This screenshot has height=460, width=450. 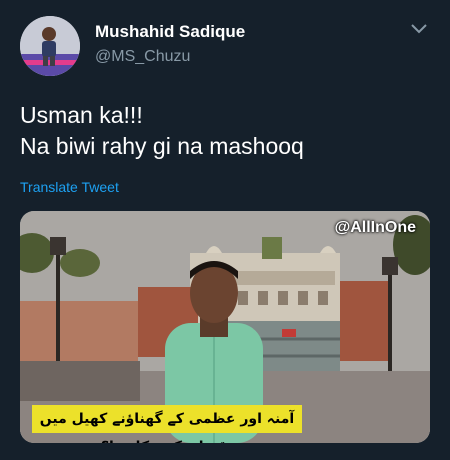 What do you see at coordinates (162, 146) in the screenshot?
I see `tweet-text-line-2: Na biwi rahy gi na mashooq` at bounding box center [162, 146].